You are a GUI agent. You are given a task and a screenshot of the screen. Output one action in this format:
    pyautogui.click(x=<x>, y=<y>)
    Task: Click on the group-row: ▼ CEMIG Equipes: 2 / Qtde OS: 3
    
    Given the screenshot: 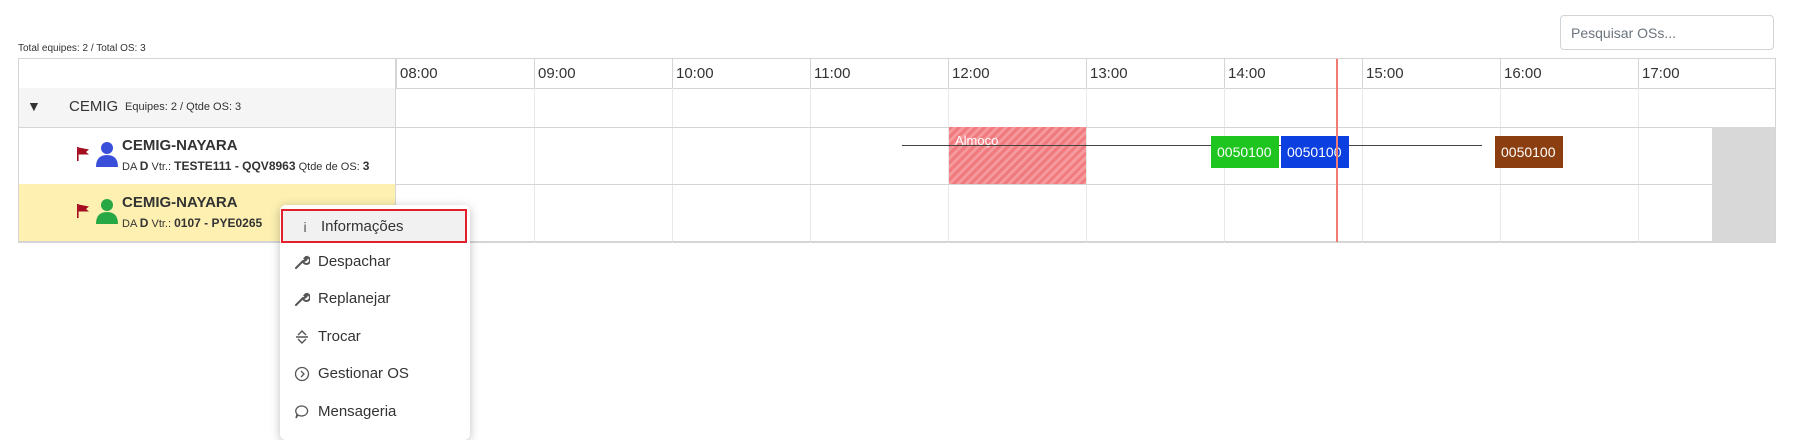 What is the action you would take?
    pyautogui.click(x=207, y=108)
    